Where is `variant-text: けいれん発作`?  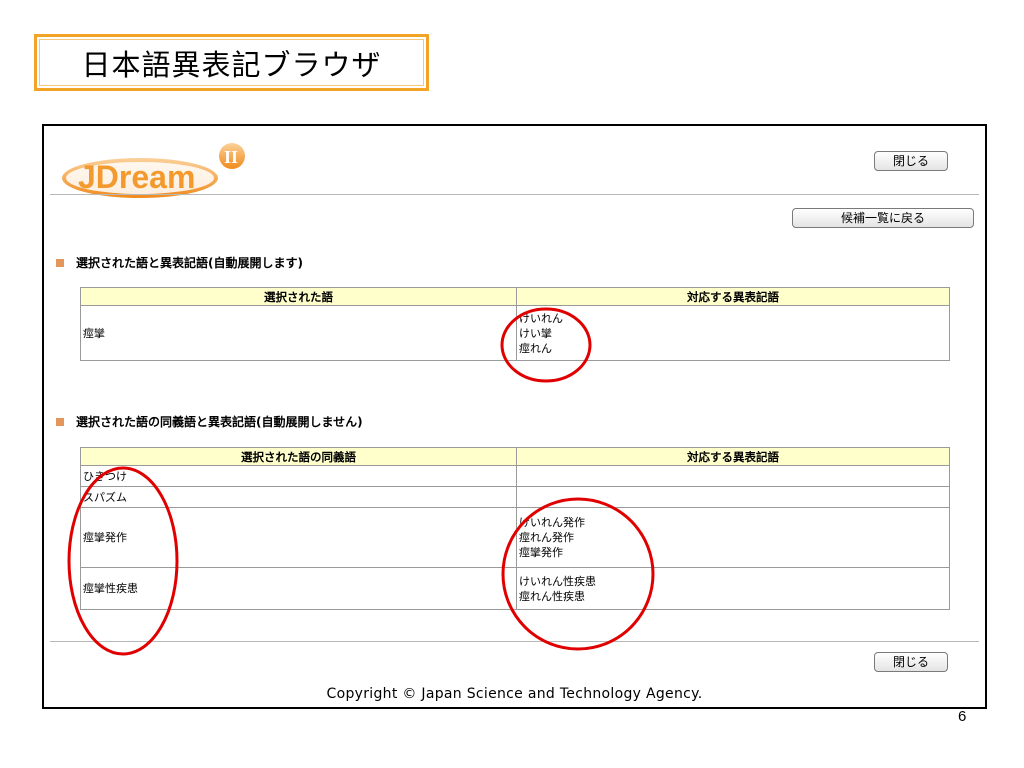 variant-text: けいれん発作 is located at coordinates (552, 522).